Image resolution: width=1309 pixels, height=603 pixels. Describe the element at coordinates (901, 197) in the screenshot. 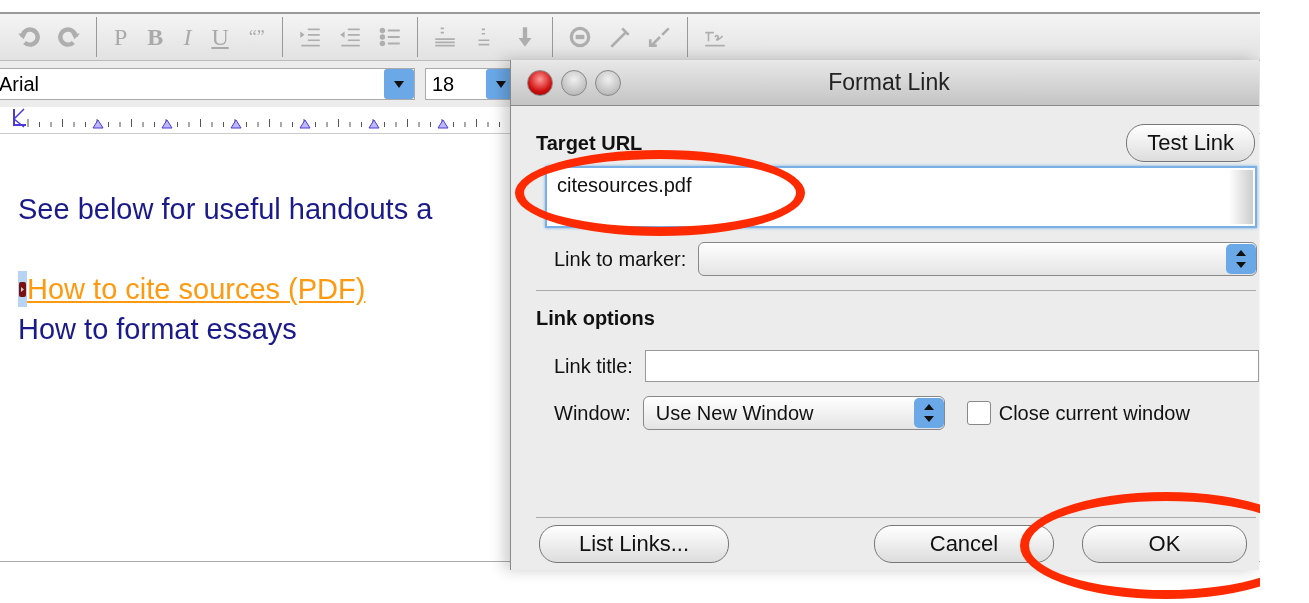

I see `url-field: citesources.pdf` at that location.